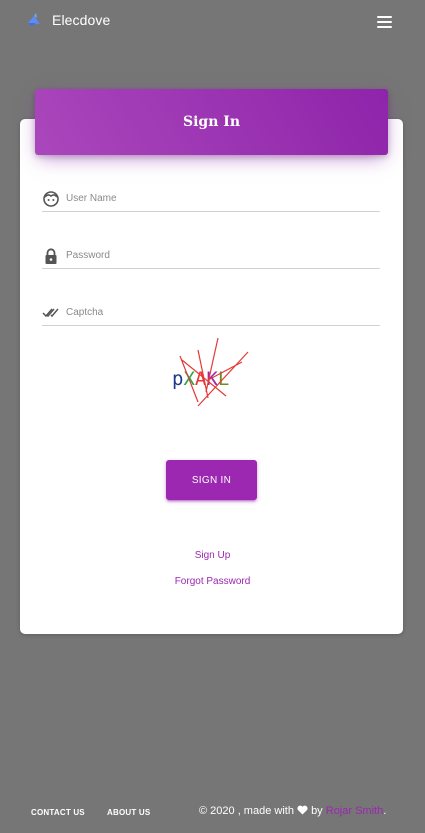 The width and height of the screenshot is (425, 833). I want to click on card-title: Sign In, so click(211, 122).